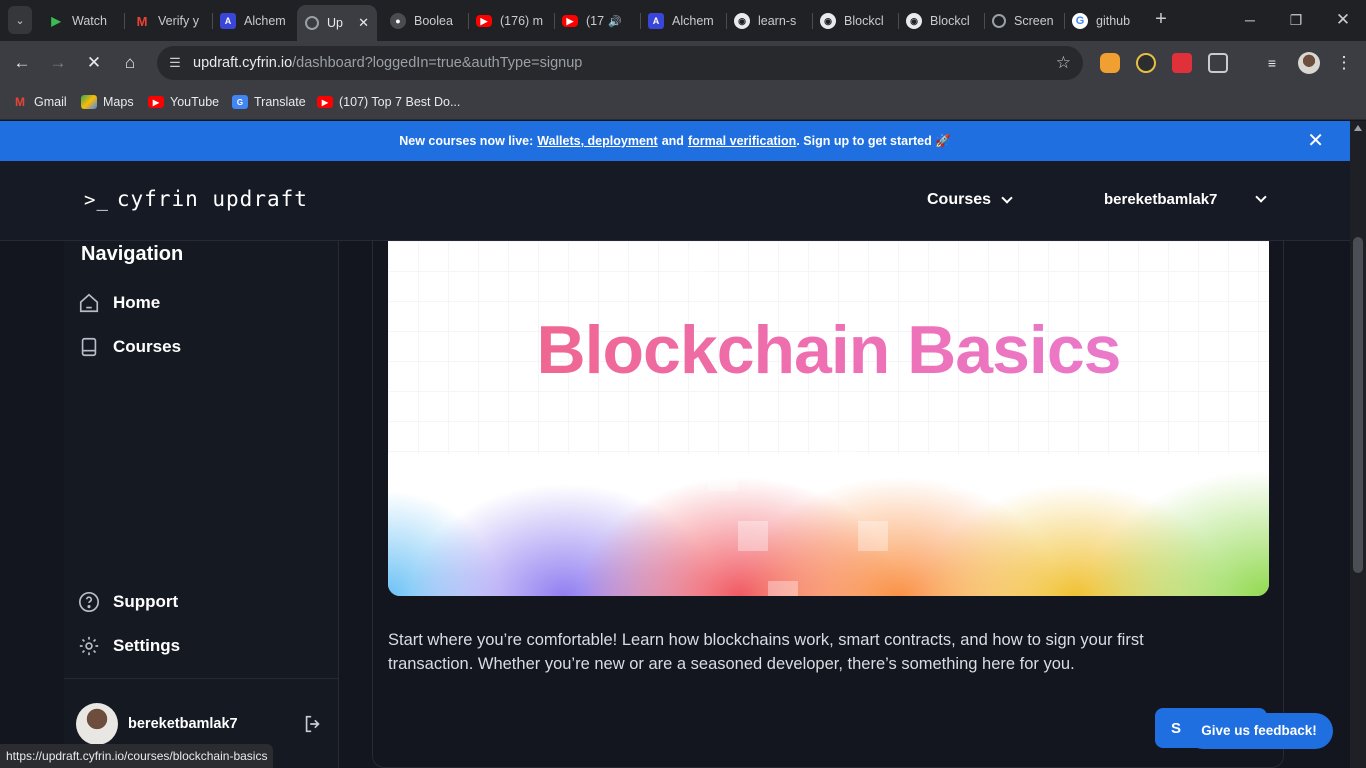 The width and height of the screenshot is (1366, 768). Describe the element at coordinates (94, 63) in the screenshot. I see `stop-loading-button: ✕` at that location.